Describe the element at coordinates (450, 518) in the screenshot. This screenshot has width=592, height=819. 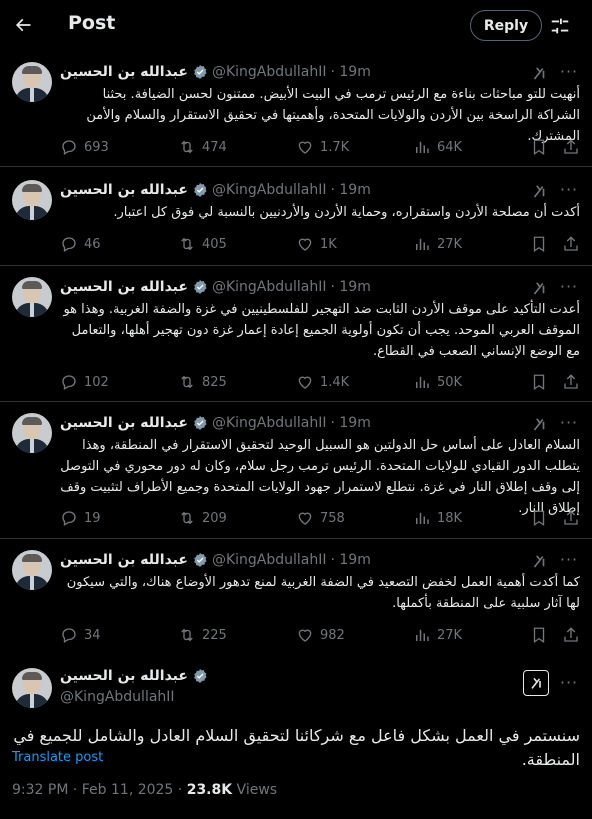
I see `views-count: 18K` at that location.